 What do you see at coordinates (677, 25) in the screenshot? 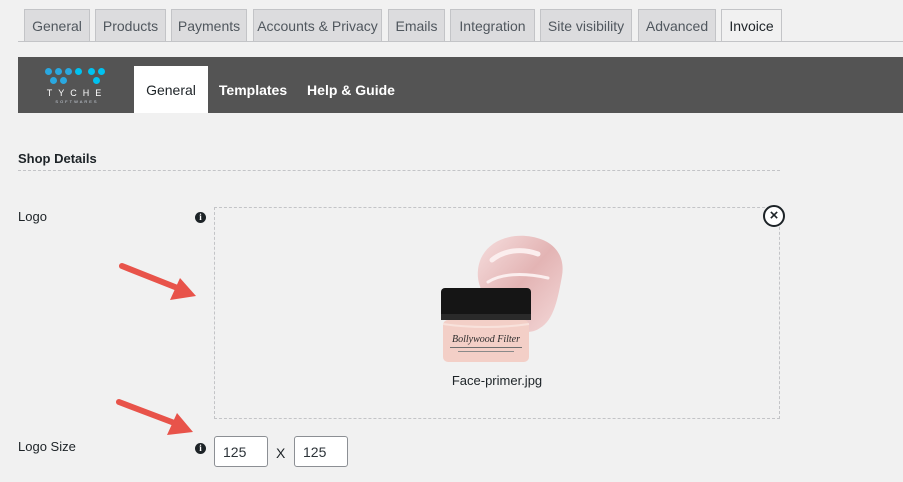
I see `tab-advanced: Advanced` at bounding box center [677, 25].